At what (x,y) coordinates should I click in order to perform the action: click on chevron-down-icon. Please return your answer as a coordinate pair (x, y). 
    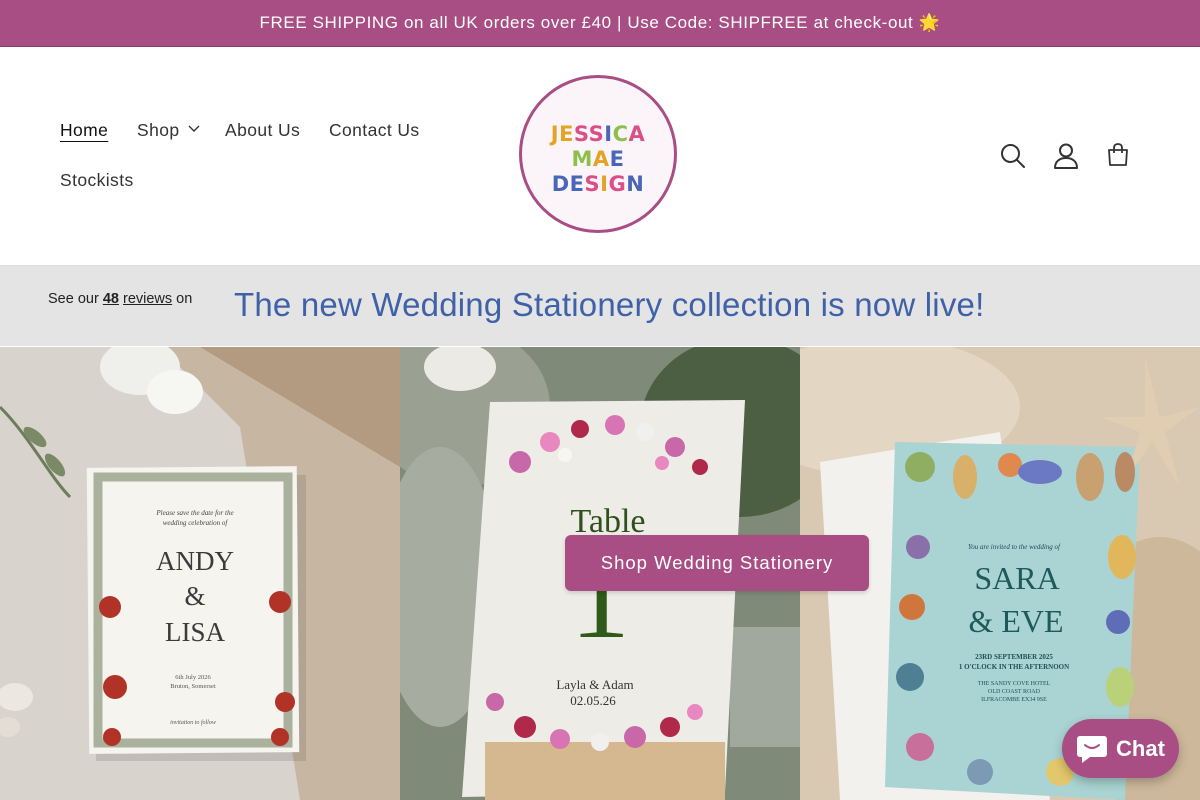
    Looking at the image, I should click on (194, 129).